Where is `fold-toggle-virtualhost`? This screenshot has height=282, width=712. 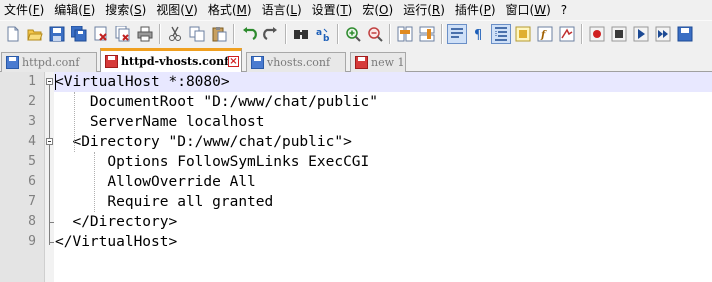
fold-toggle-virtualhost is located at coordinates (49, 81).